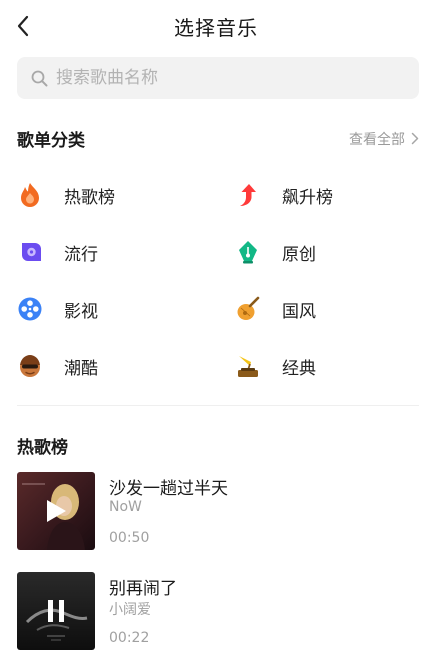  Describe the element at coordinates (51, 141) in the screenshot. I see `categories-title: 歌单分类` at that location.